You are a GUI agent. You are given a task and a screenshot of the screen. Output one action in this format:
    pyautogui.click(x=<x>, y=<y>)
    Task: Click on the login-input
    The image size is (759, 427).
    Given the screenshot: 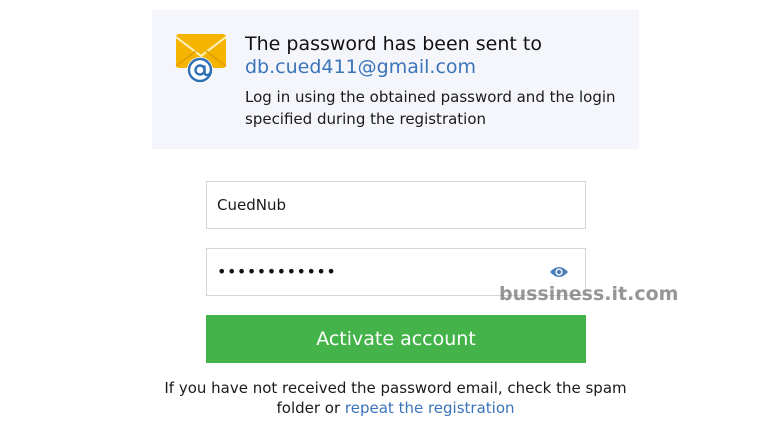 What is the action you would take?
    pyautogui.click(x=396, y=205)
    